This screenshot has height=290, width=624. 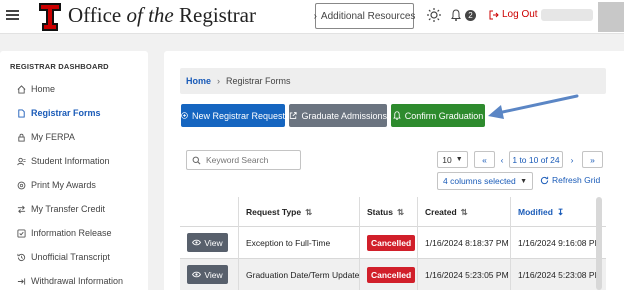 What do you see at coordinates (485, 181) in the screenshot?
I see `columns-select: 4 columns selected ▼` at bounding box center [485, 181].